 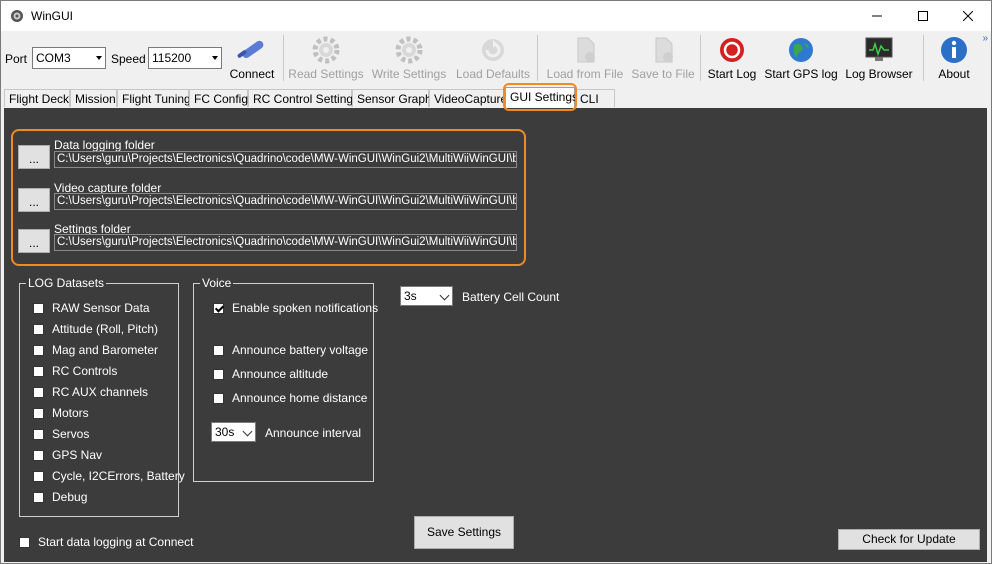 What do you see at coordinates (496, 16) in the screenshot?
I see `title-bar: WinGUI` at bounding box center [496, 16].